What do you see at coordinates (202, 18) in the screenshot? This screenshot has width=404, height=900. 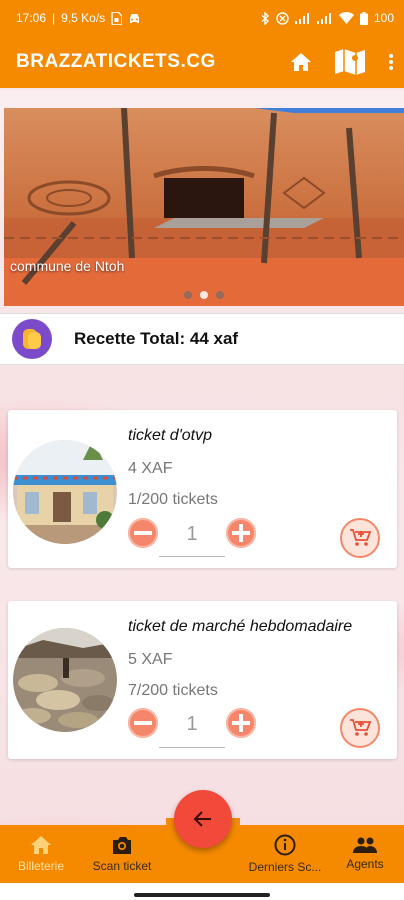 I see `status-bar: 17:06 | 9,5 Ko/s 100` at bounding box center [202, 18].